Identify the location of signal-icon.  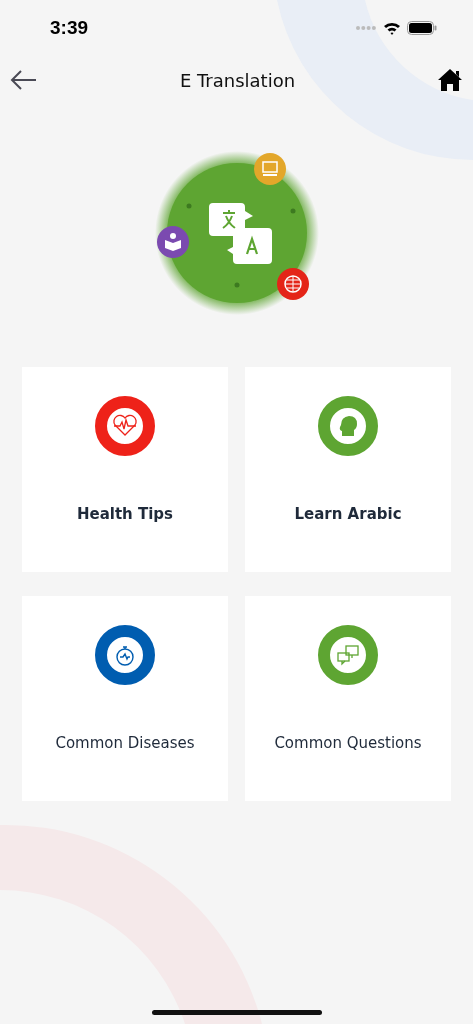
(366, 27).